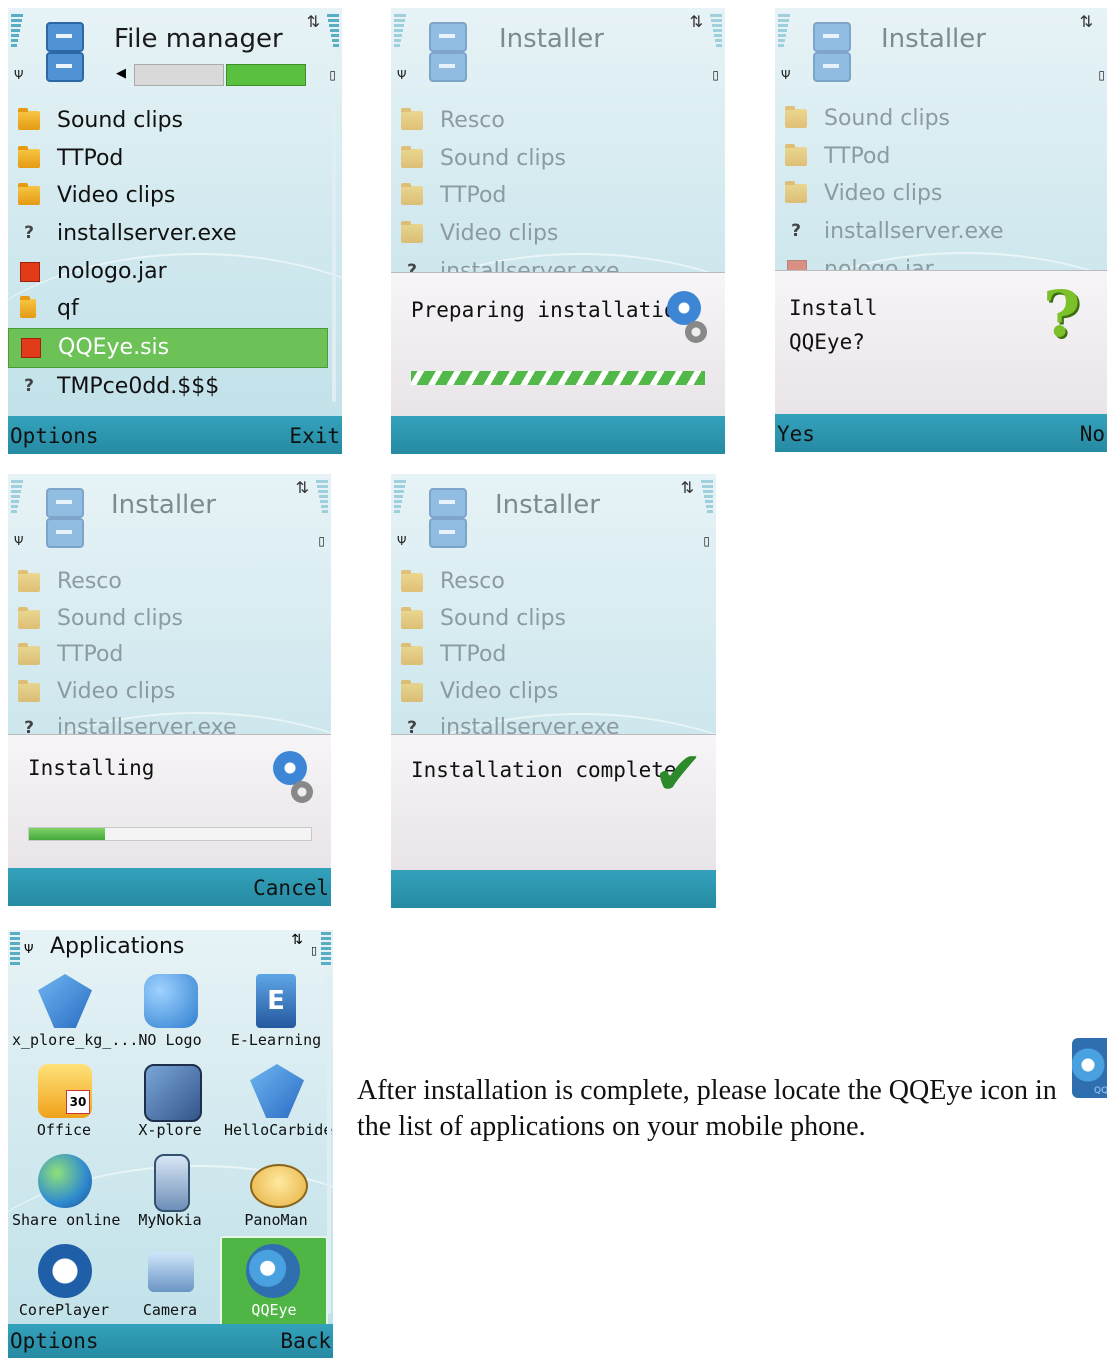  I want to click on list-item: nologo.jar, so click(175, 272).